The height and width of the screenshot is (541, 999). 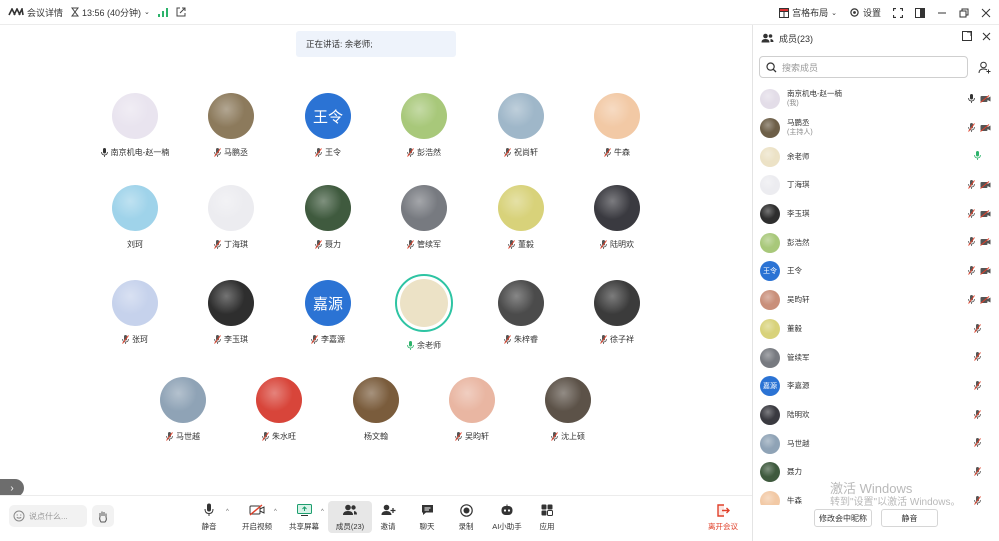 I want to click on participant-tile: 董毅, so click(x=521, y=217).